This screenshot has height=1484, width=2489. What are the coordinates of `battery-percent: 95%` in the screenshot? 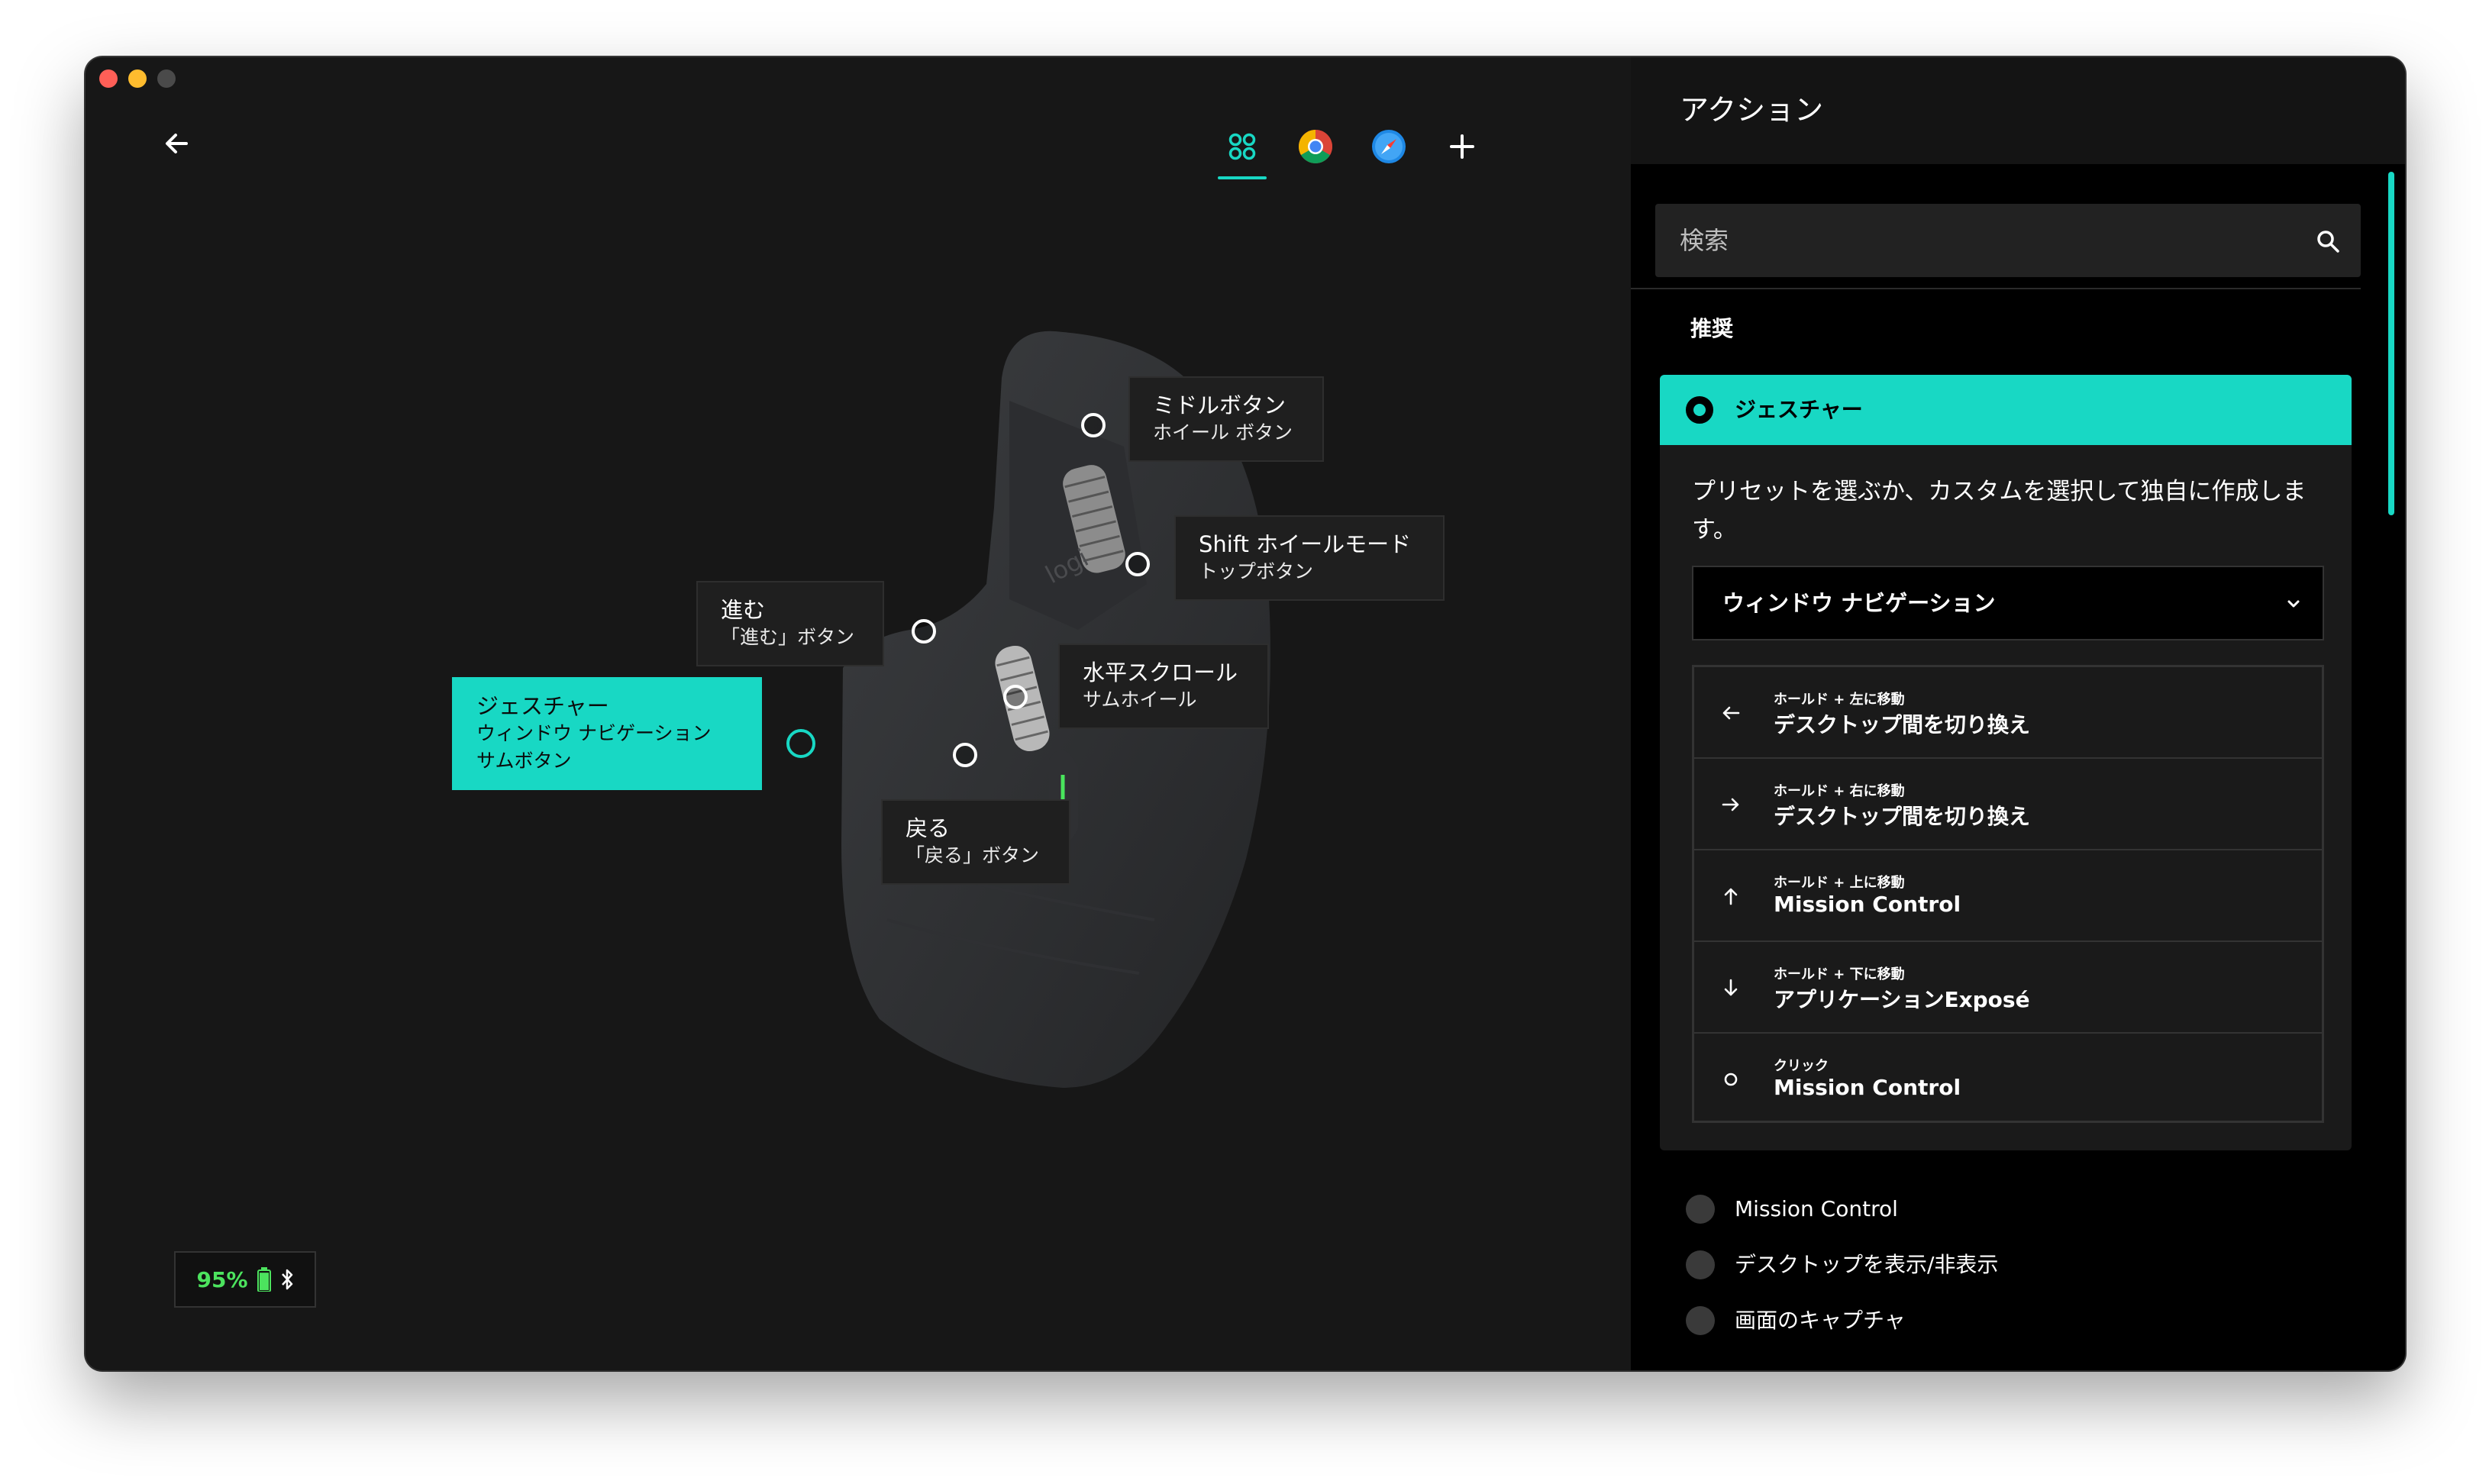 It's located at (222, 1279).